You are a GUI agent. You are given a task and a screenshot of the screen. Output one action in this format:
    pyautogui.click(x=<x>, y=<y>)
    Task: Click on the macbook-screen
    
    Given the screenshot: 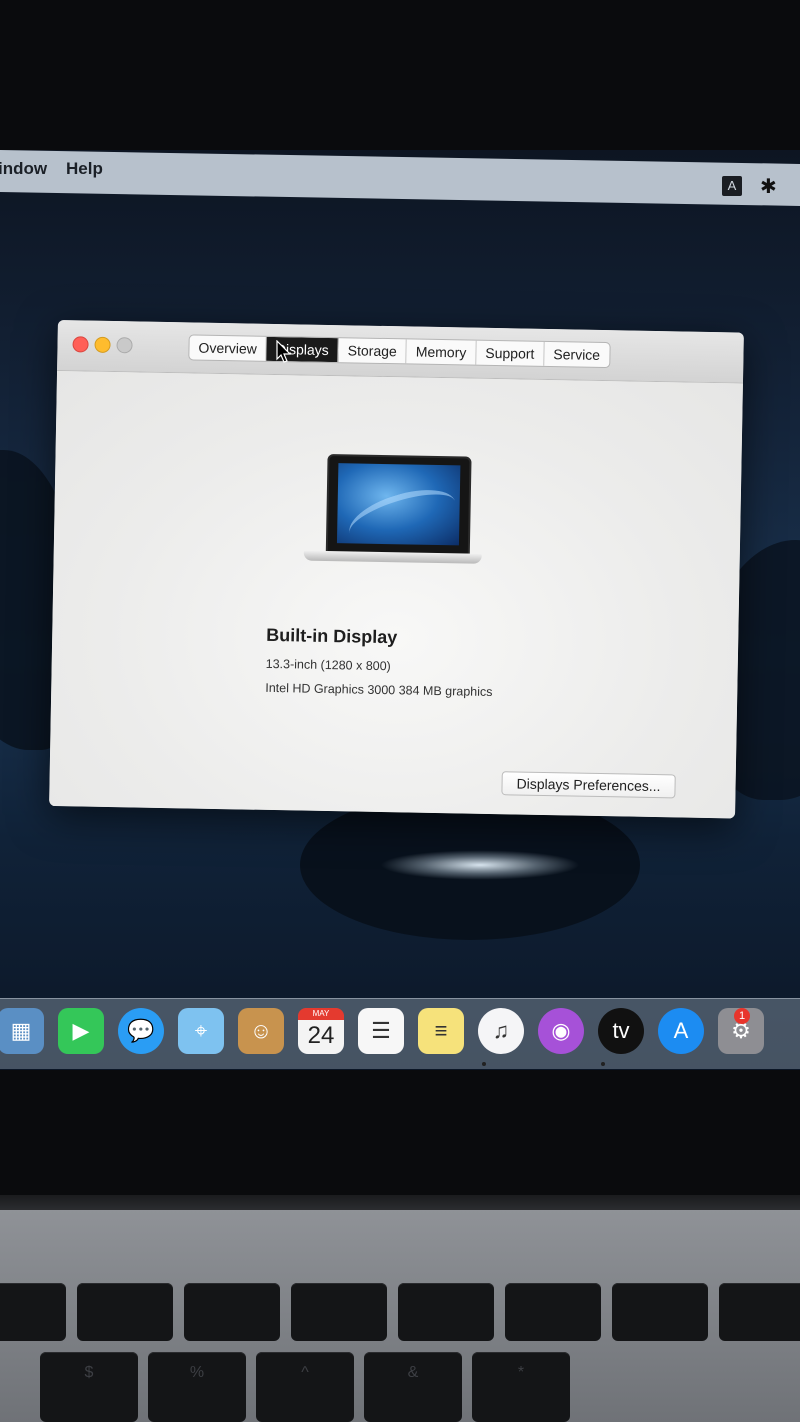 What is the action you would take?
    pyautogui.click(x=399, y=509)
    